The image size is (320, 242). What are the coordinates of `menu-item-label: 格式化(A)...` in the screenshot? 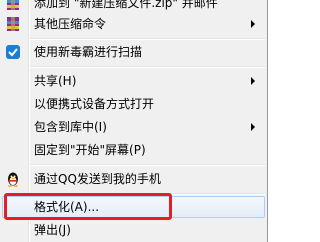 It's located at (67, 207).